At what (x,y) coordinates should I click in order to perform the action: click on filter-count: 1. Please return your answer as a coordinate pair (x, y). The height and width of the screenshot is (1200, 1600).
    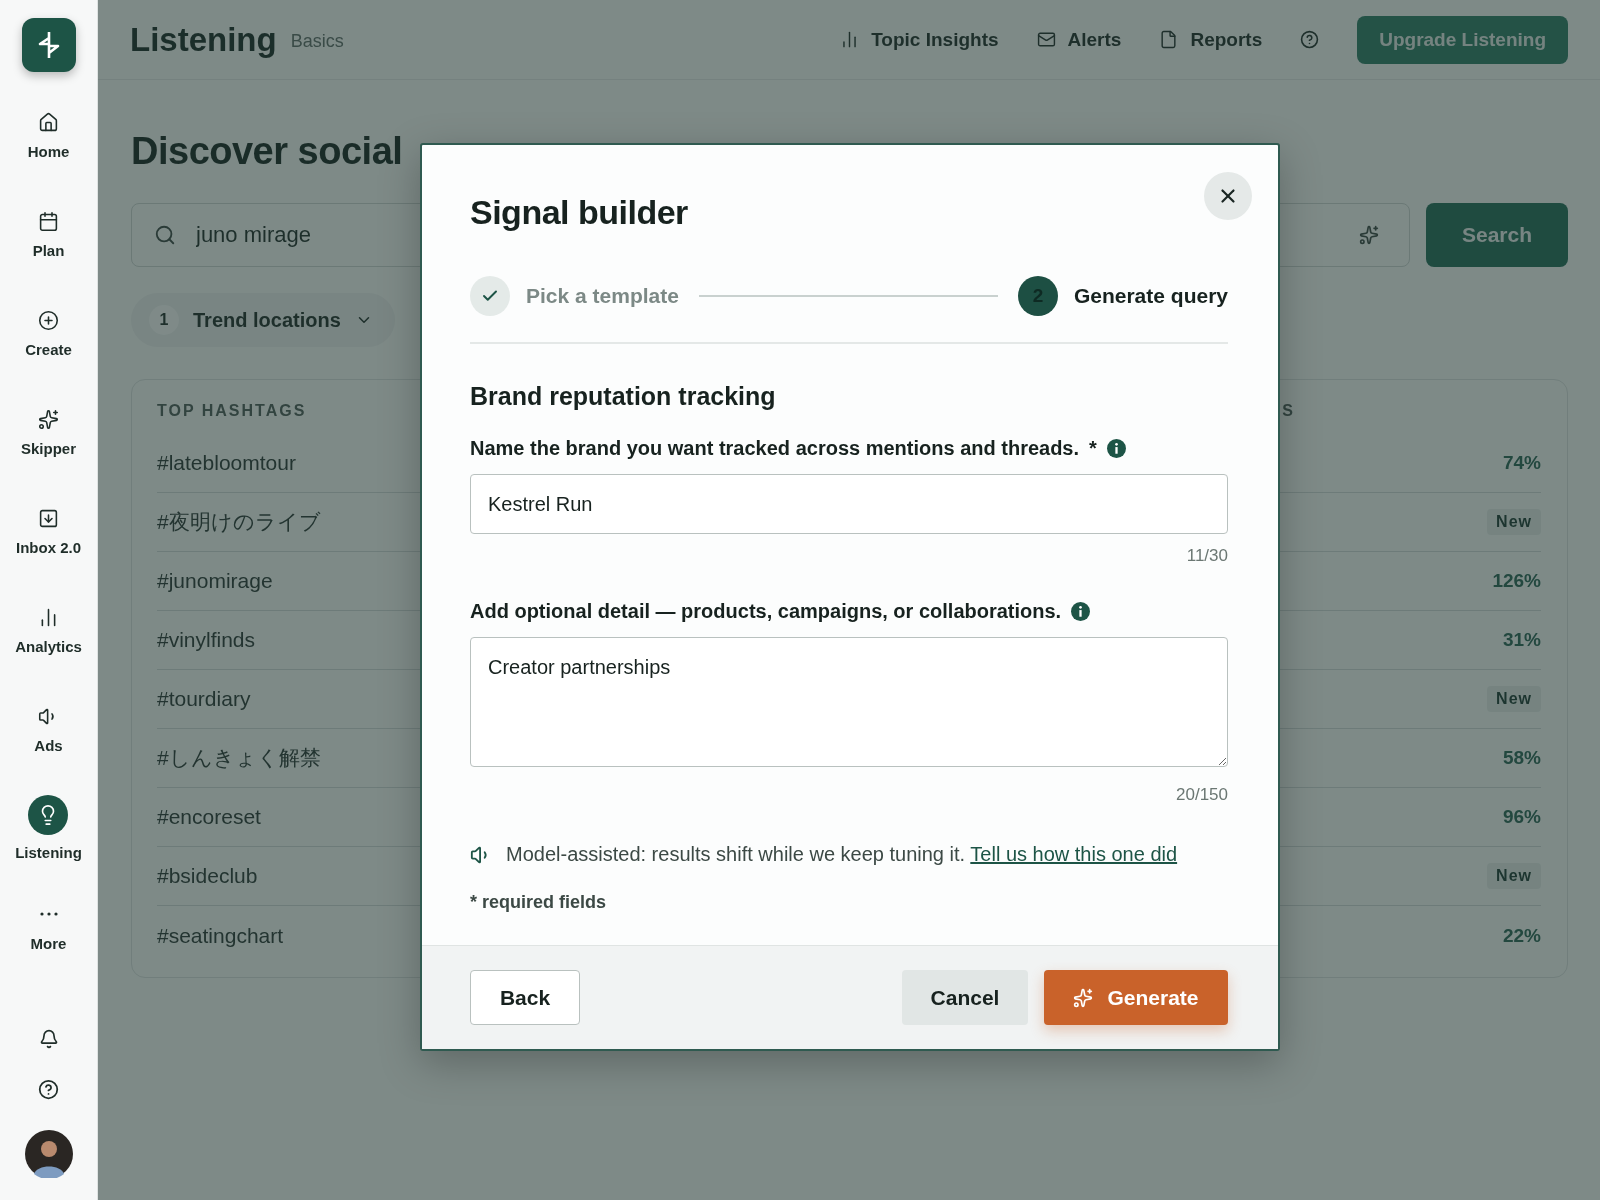
    Looking at the image, I should click on (164, 320).